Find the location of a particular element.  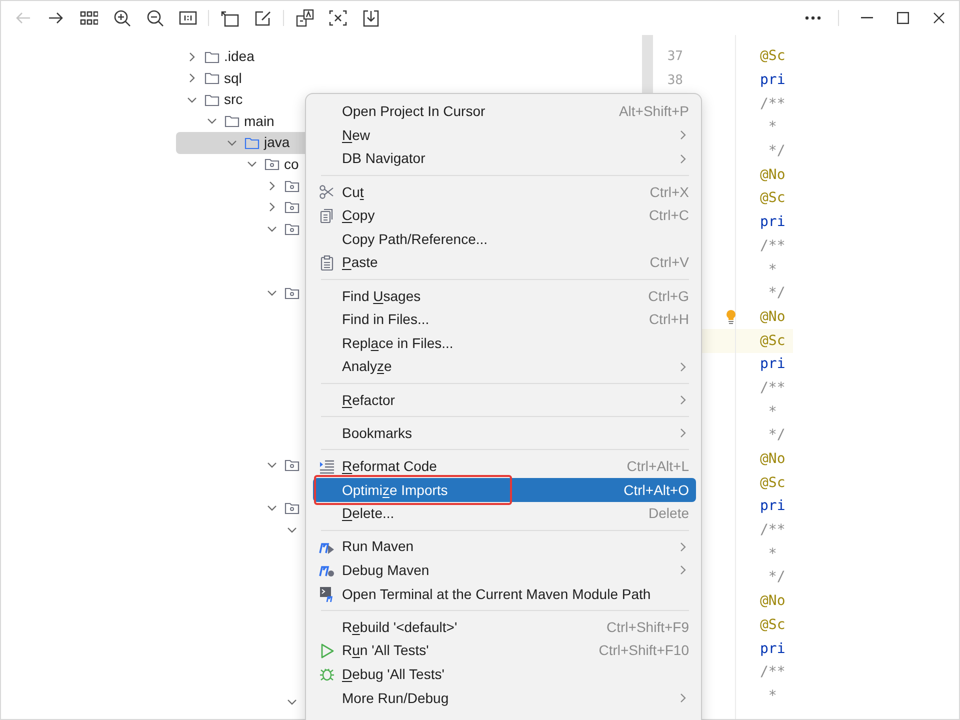

tree-item-label: main is located at coordinates (266, 121).